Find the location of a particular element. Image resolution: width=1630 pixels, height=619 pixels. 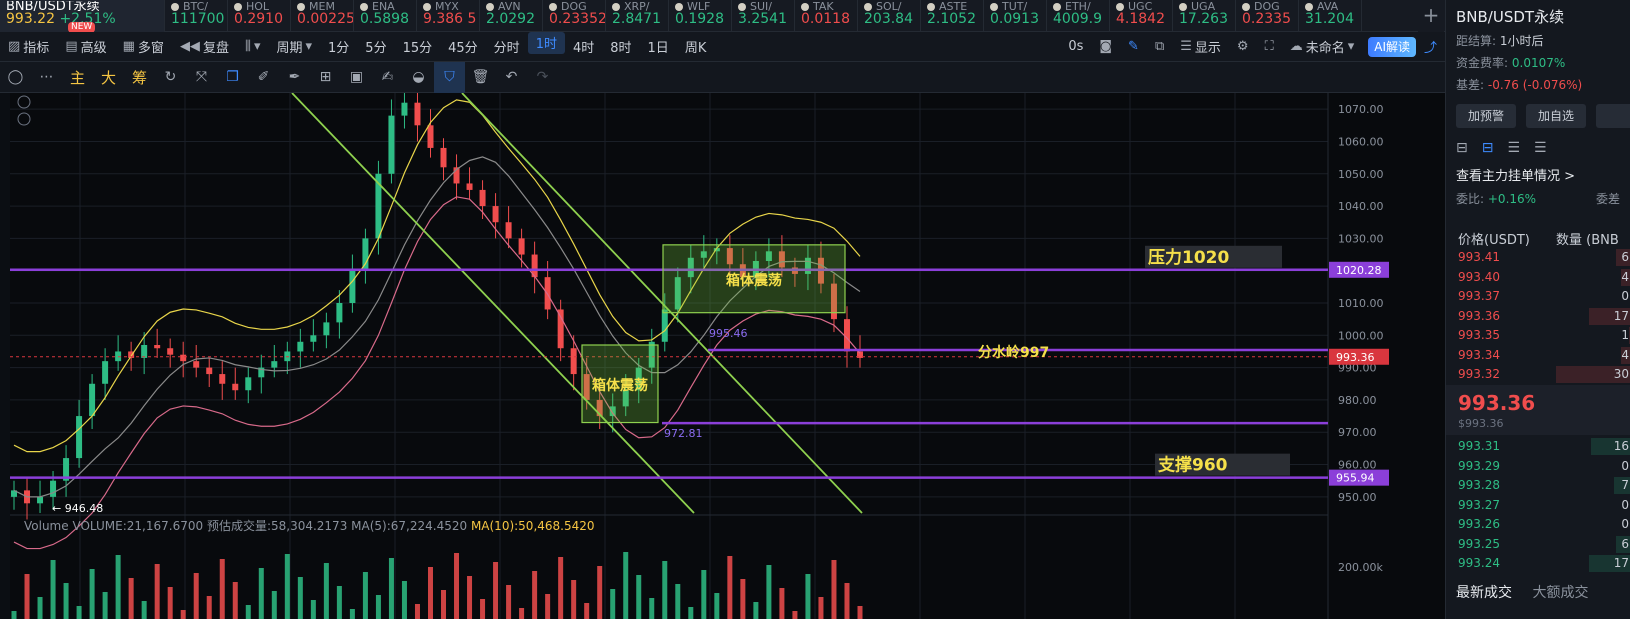

ticker-item: UGC 4.1842 is located at coordinates (1141, 16).